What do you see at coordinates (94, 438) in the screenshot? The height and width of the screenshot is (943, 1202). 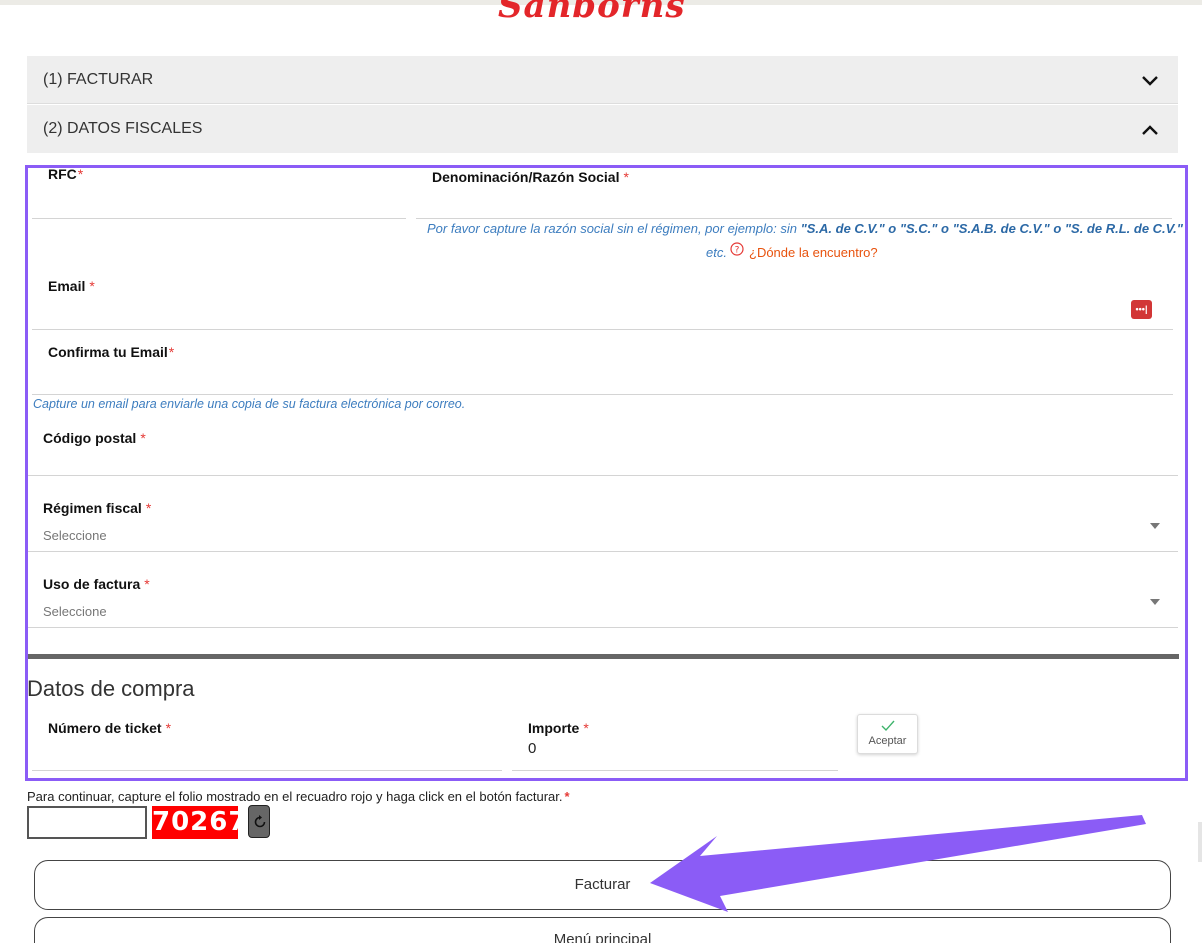 I see `codigo-postal-label: Código postal *` at bounding box center [94, 438].